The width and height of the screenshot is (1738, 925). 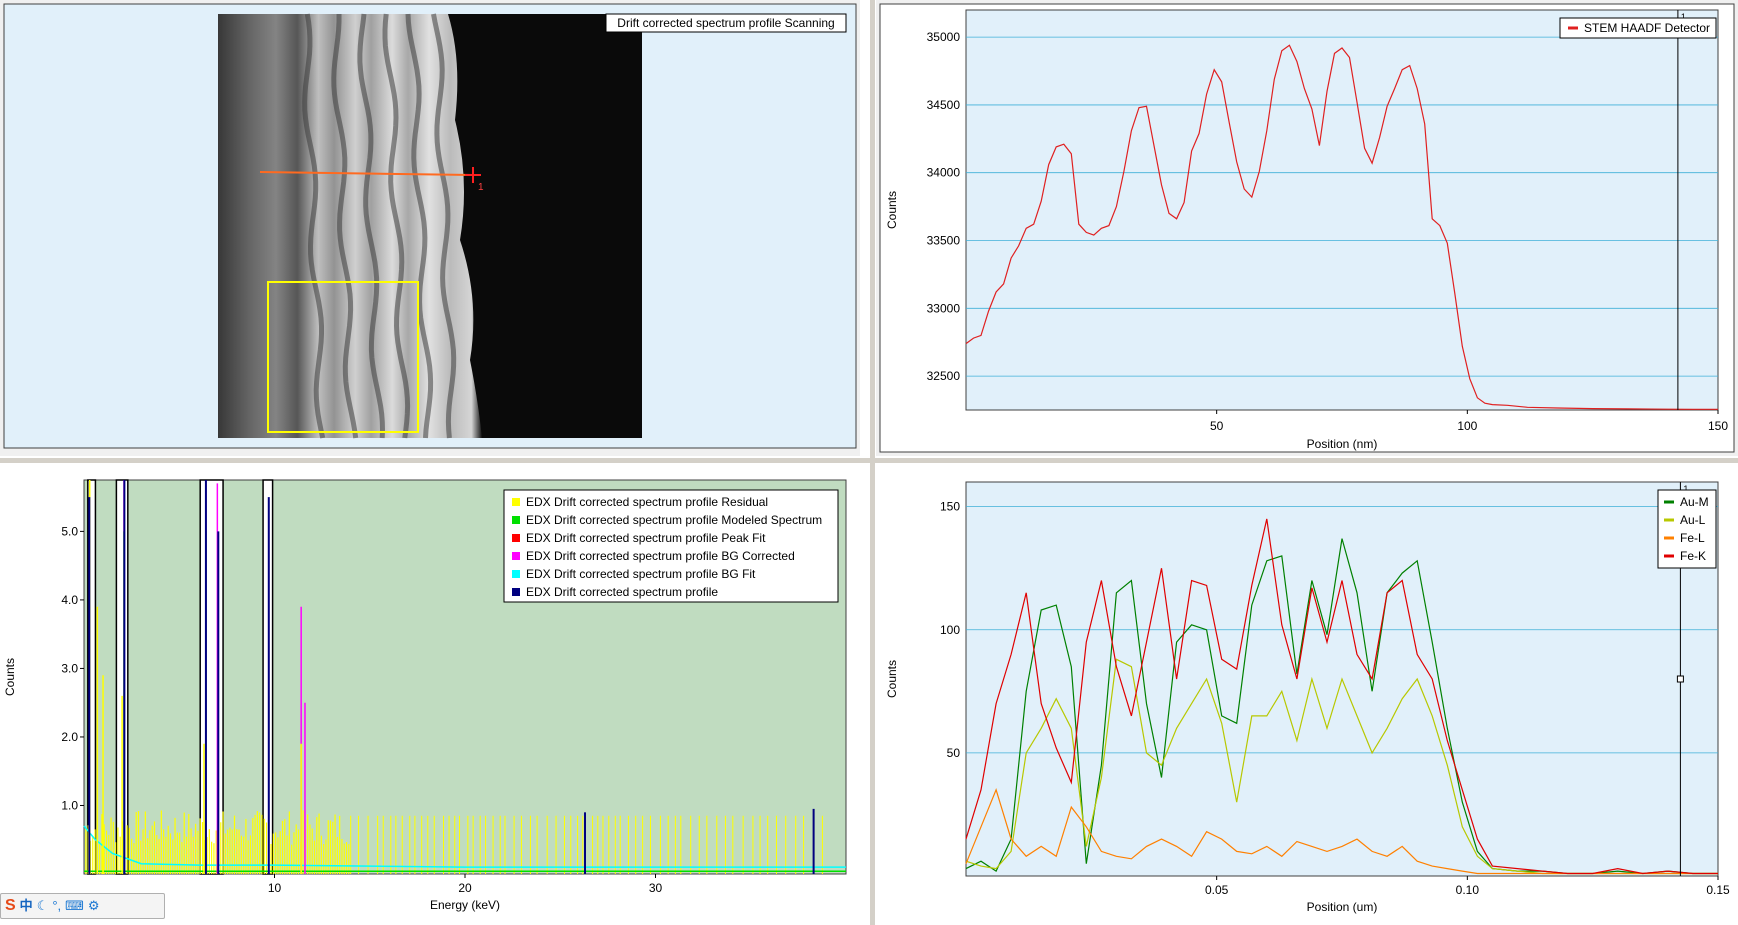 I want to click on profile-x-axis-label: Position (um), so click(x=1342, y=907).